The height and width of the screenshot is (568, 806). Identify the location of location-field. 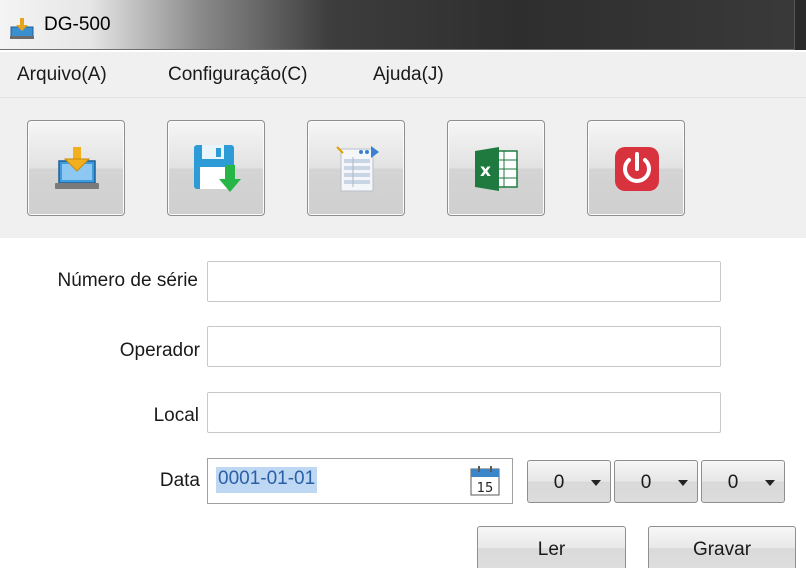
(464, 412).